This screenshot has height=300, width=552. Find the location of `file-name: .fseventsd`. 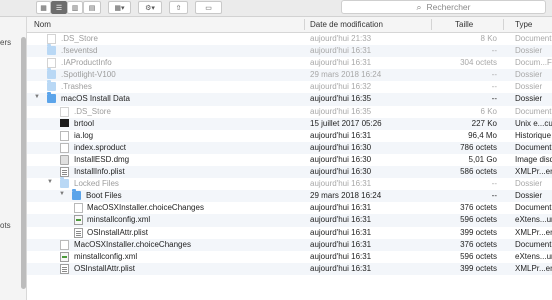

file-name: .fseventsd is located at coordinates (79, 51).